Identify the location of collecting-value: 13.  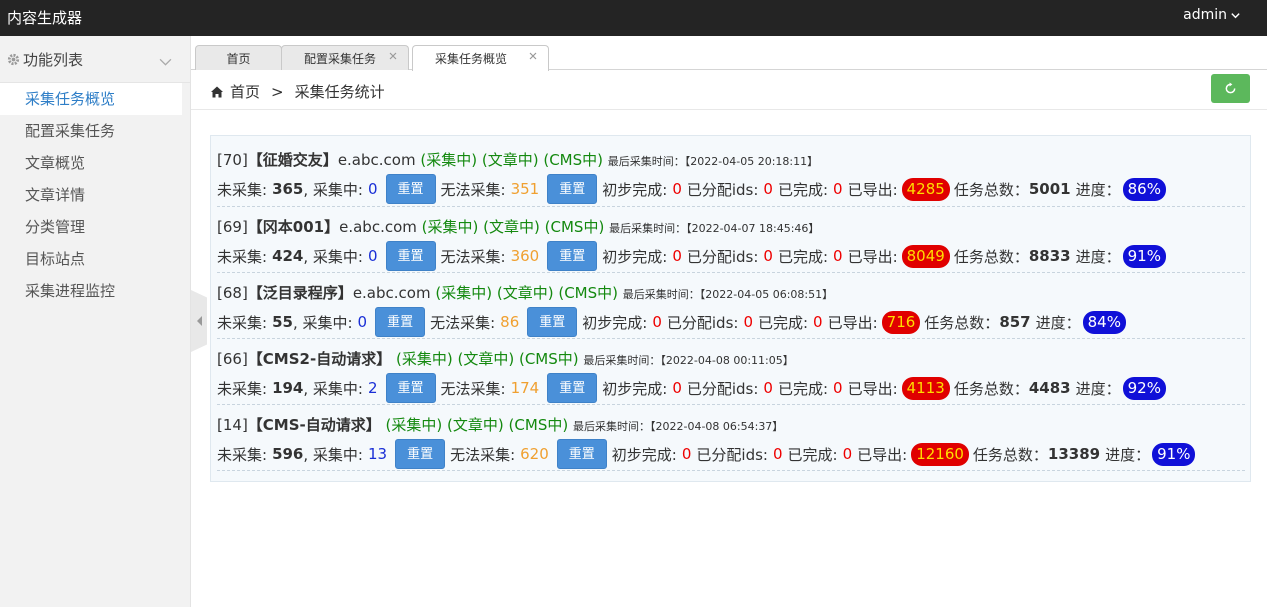
(377, 454).